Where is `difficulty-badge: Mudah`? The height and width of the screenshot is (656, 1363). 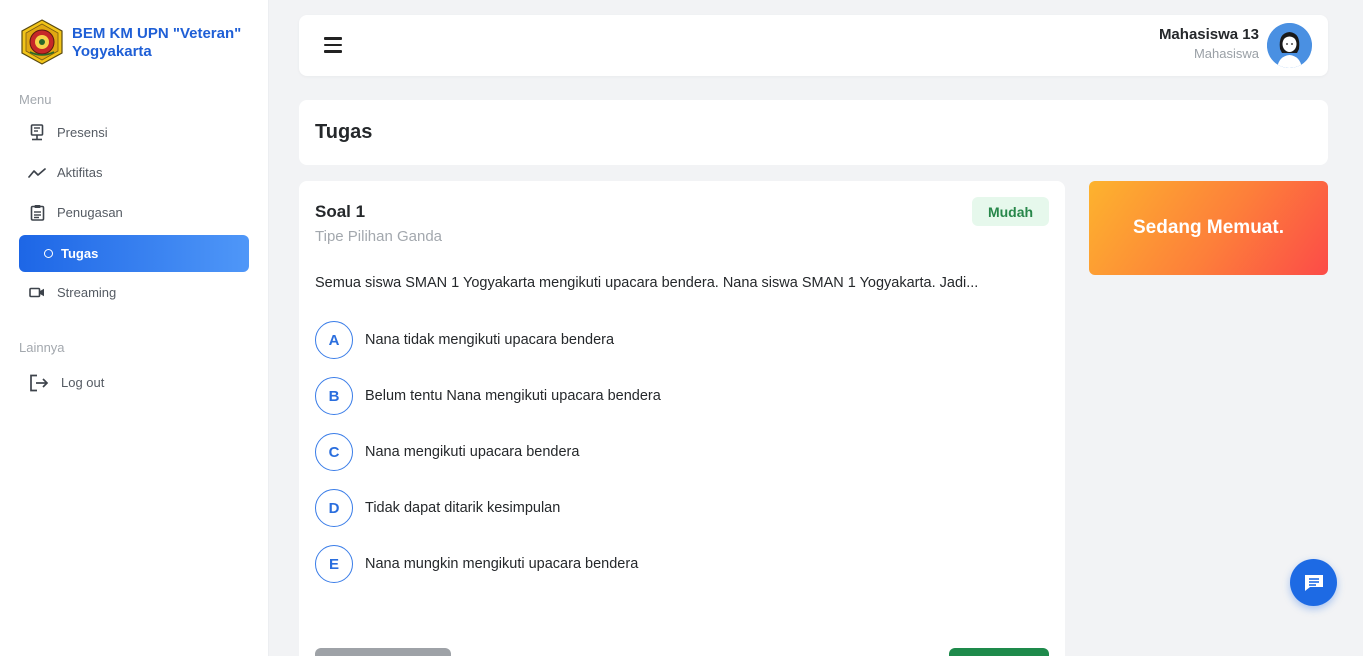
difficulty-badge: Mudah is located at coordinates (1010, 211).